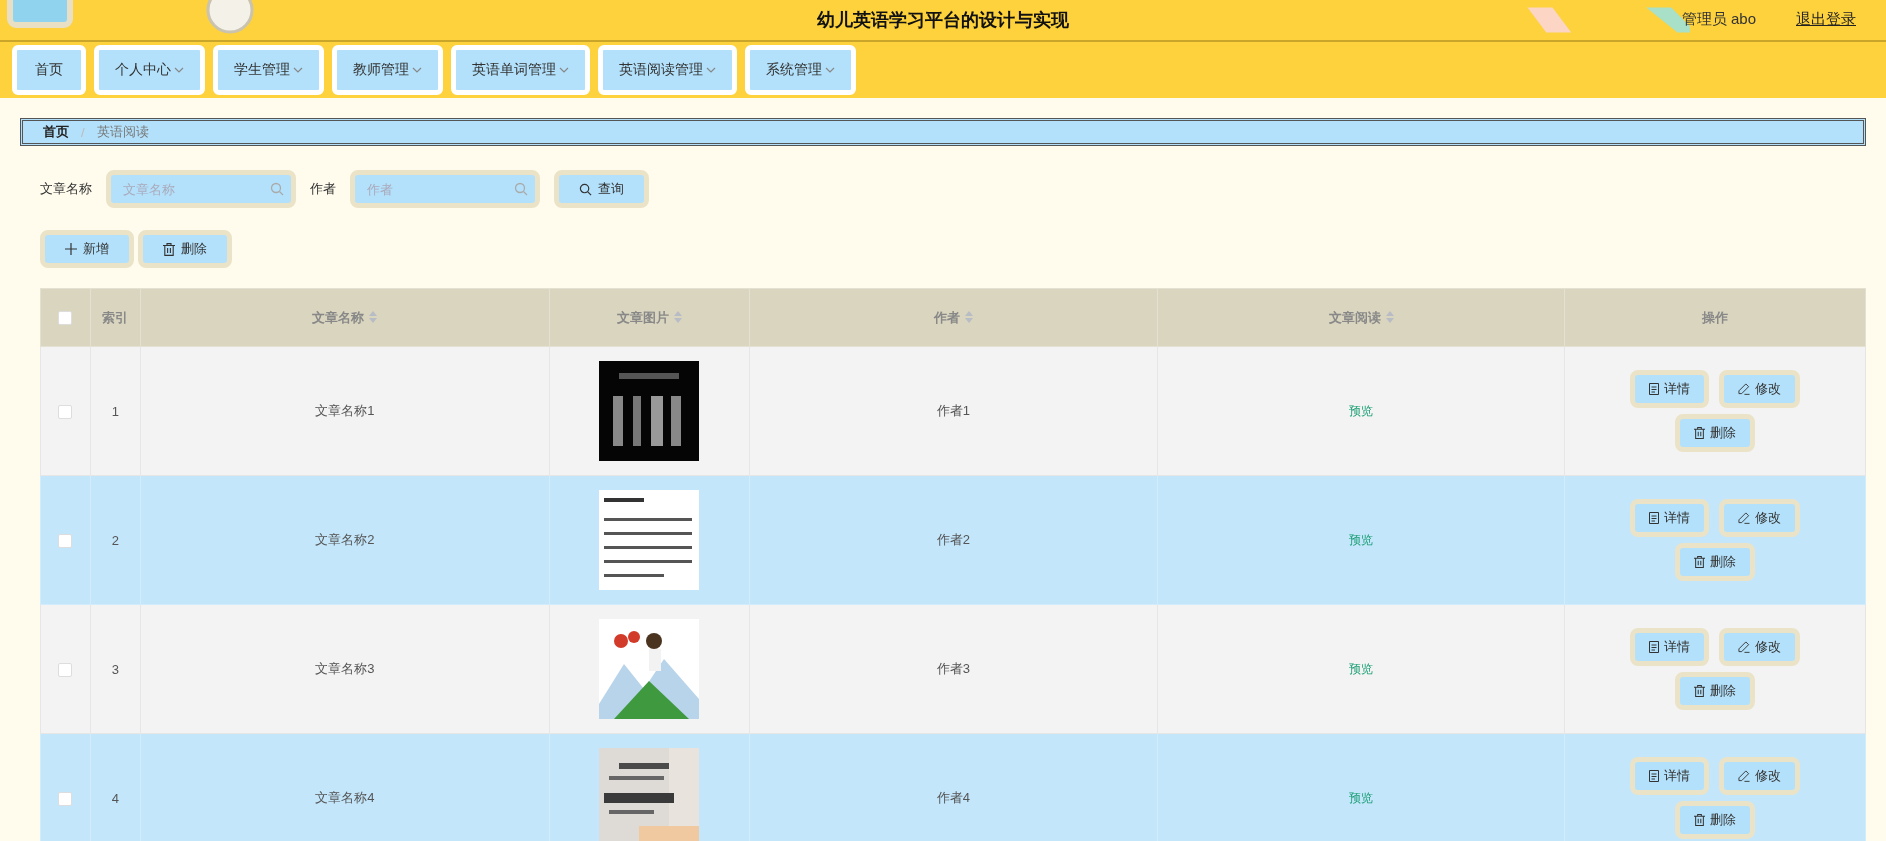 This screenshot has height=841, width=1886. I want to click on table-cell: 2, so click(115, 540).